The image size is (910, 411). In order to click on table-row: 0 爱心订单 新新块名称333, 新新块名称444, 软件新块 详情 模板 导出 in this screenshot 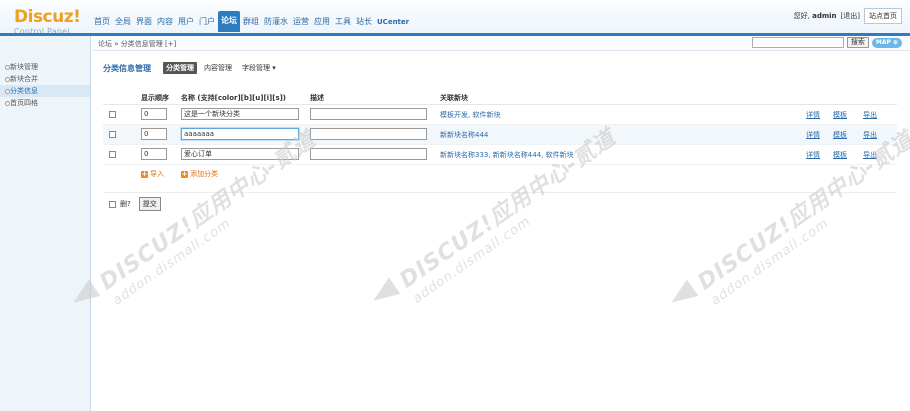, I will do `click(500, 155)`.